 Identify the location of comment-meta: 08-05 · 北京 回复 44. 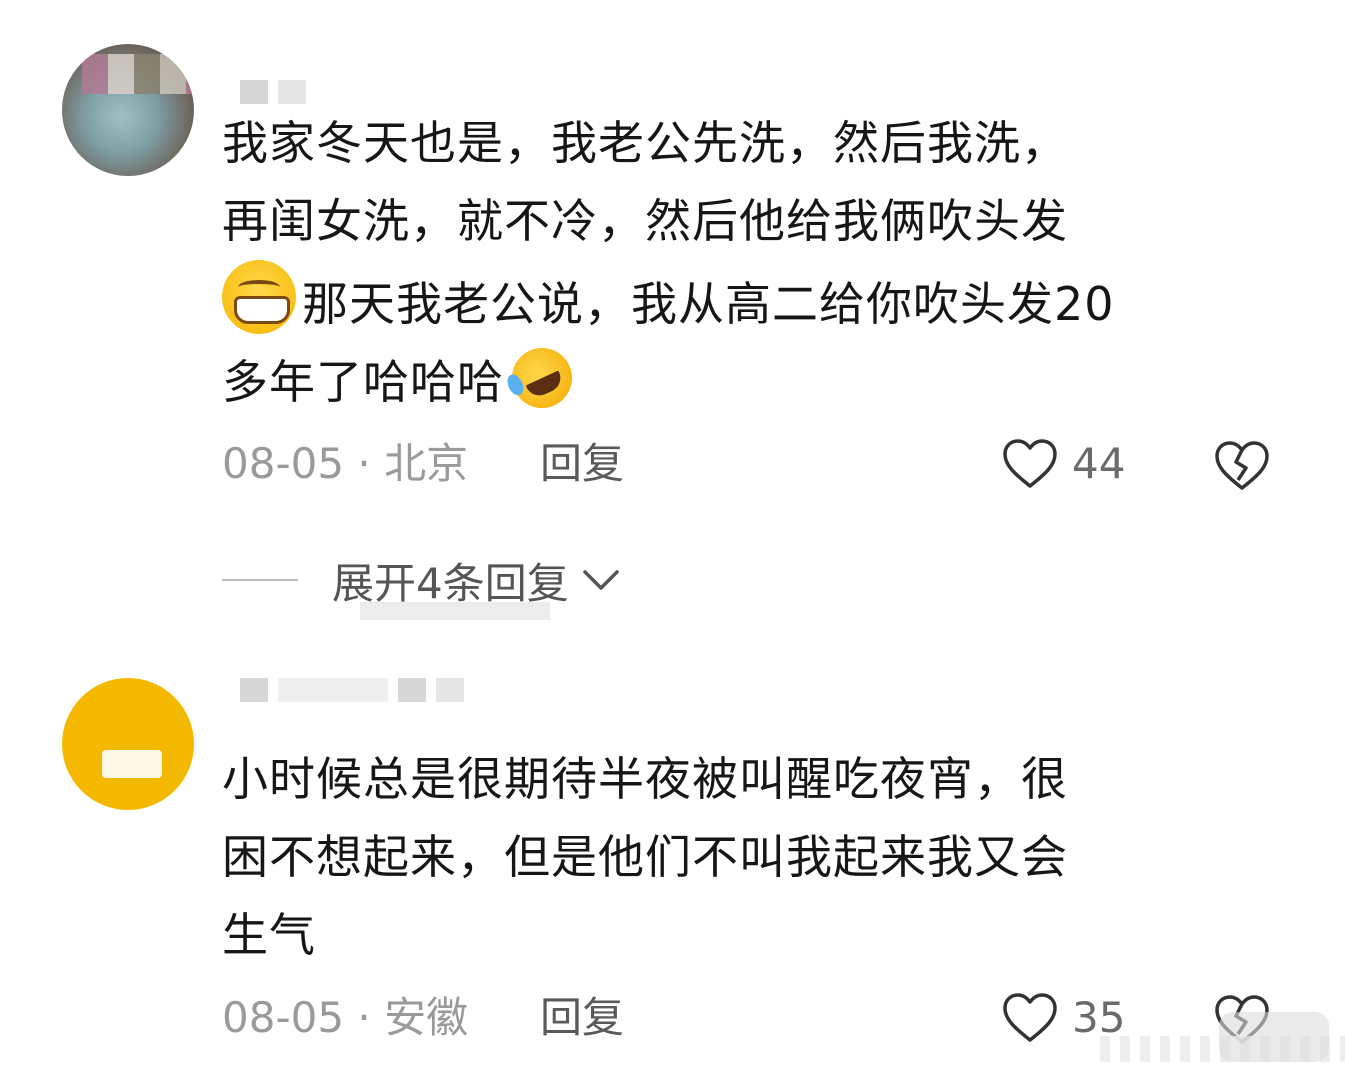
(762, 464).